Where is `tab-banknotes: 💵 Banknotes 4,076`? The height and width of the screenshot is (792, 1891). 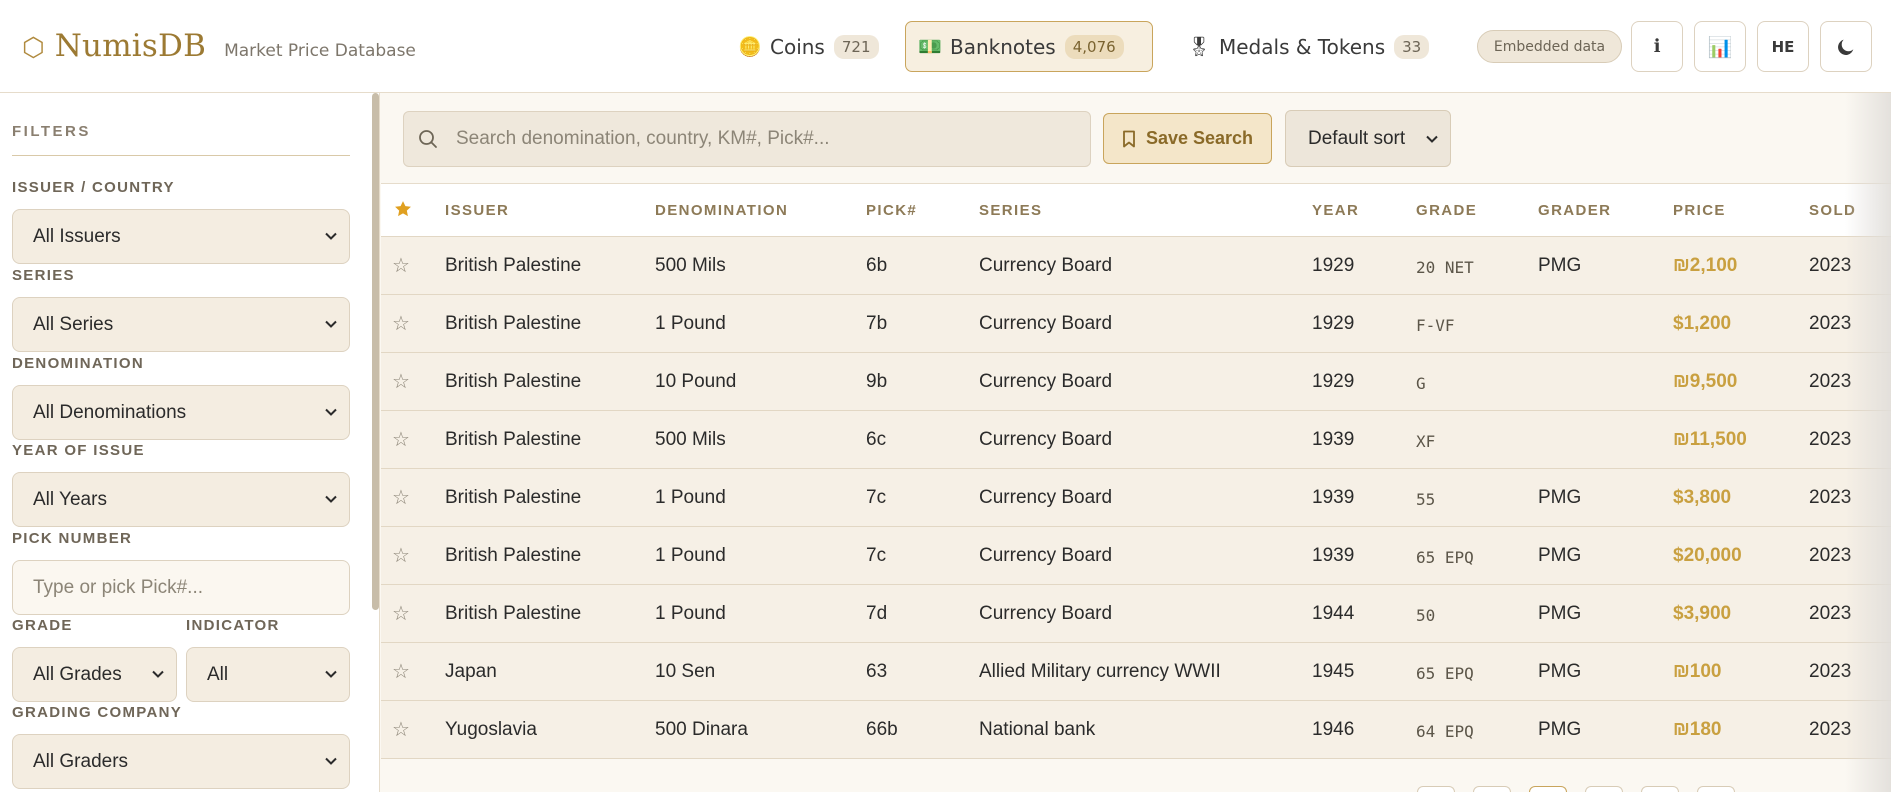
tab-banknotes: 💵 Banknotes 4,076 is located at coordinates (1029, 46).